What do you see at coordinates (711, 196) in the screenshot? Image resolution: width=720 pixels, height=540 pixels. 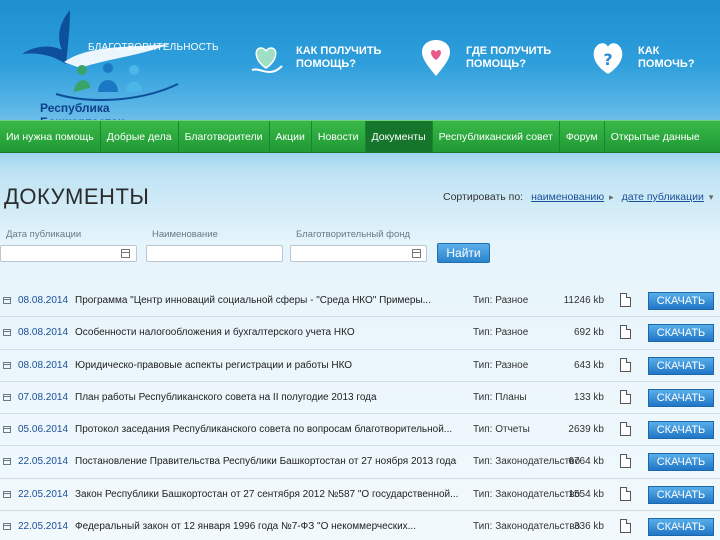 I see `sort-arrow-icon: ▾` at bounding box center [711, 196].